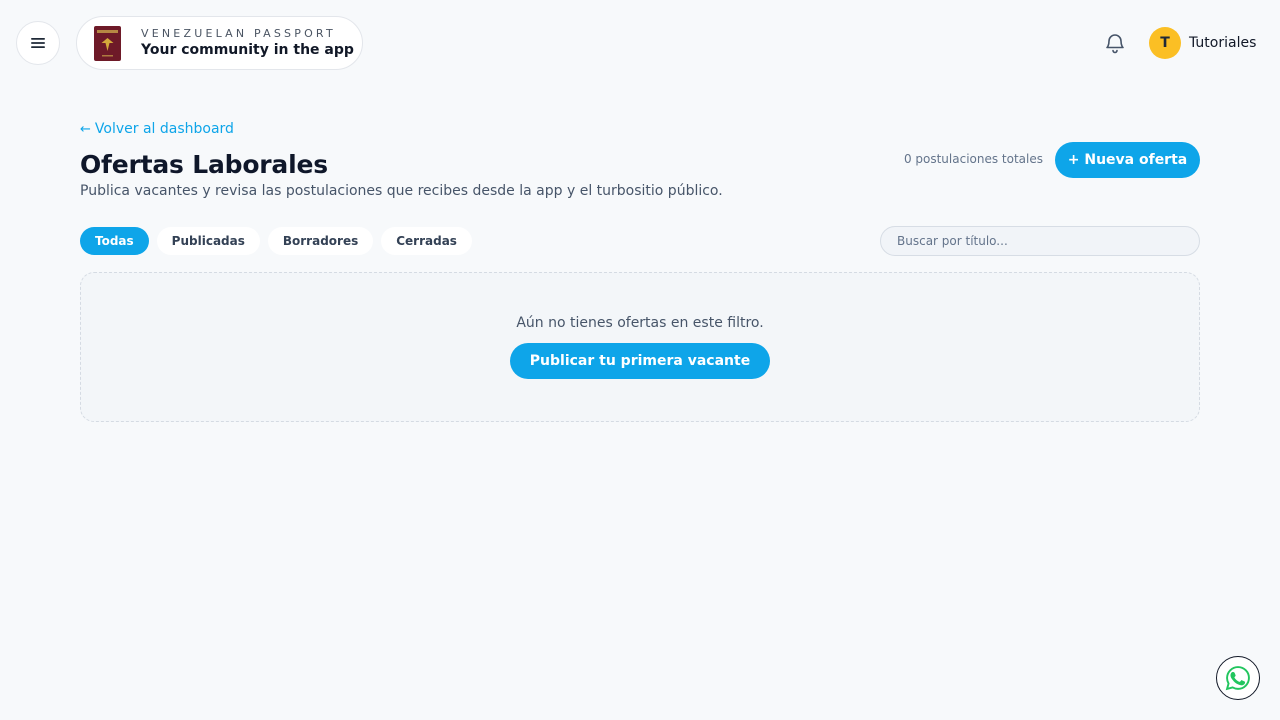  I want to click on arrow-left-icon: ←, so click(85, 129).